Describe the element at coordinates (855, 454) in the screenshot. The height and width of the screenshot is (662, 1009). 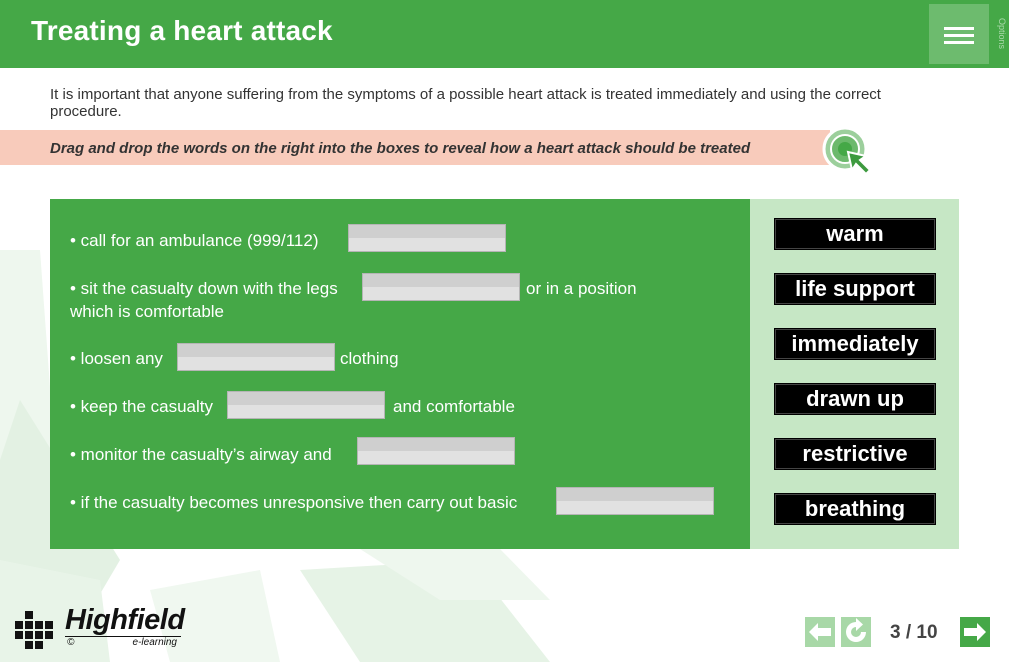
I see `word-tile-restrictive: restrictive` at that location.